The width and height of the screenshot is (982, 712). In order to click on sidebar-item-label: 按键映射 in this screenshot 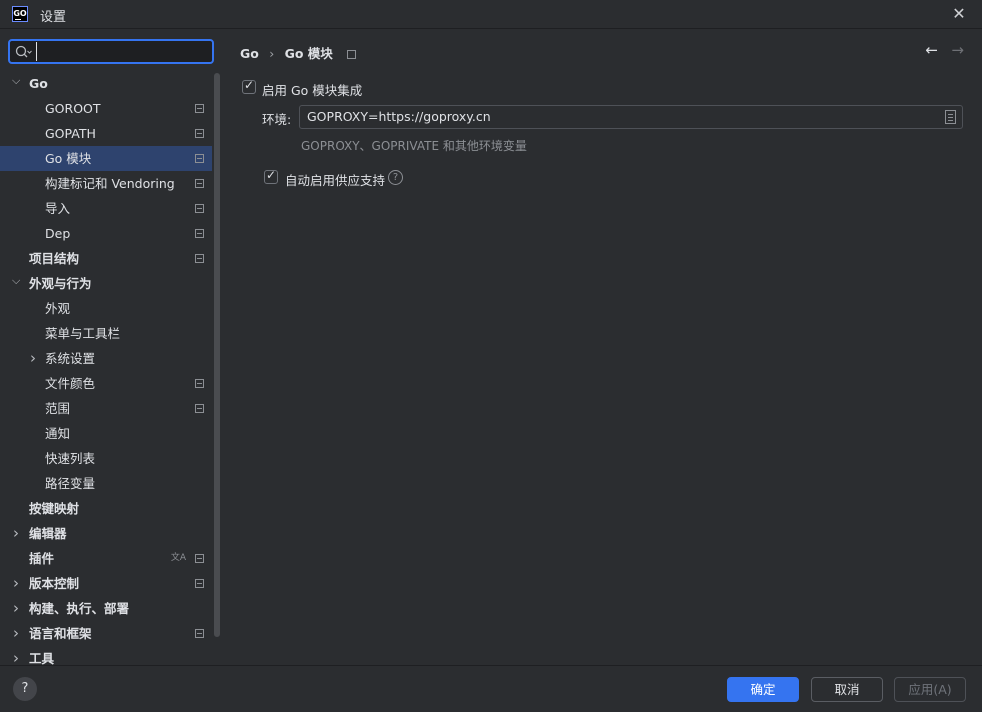, I will do `click(54, 508)`.